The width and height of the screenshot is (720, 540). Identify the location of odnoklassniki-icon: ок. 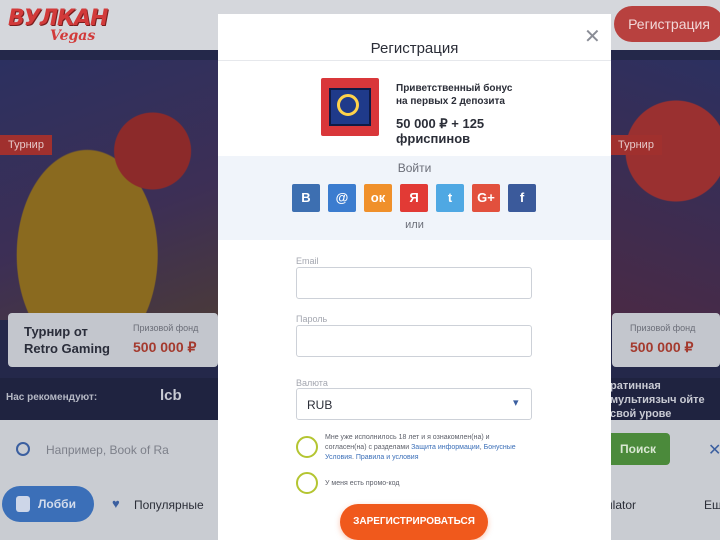
(378, 198).